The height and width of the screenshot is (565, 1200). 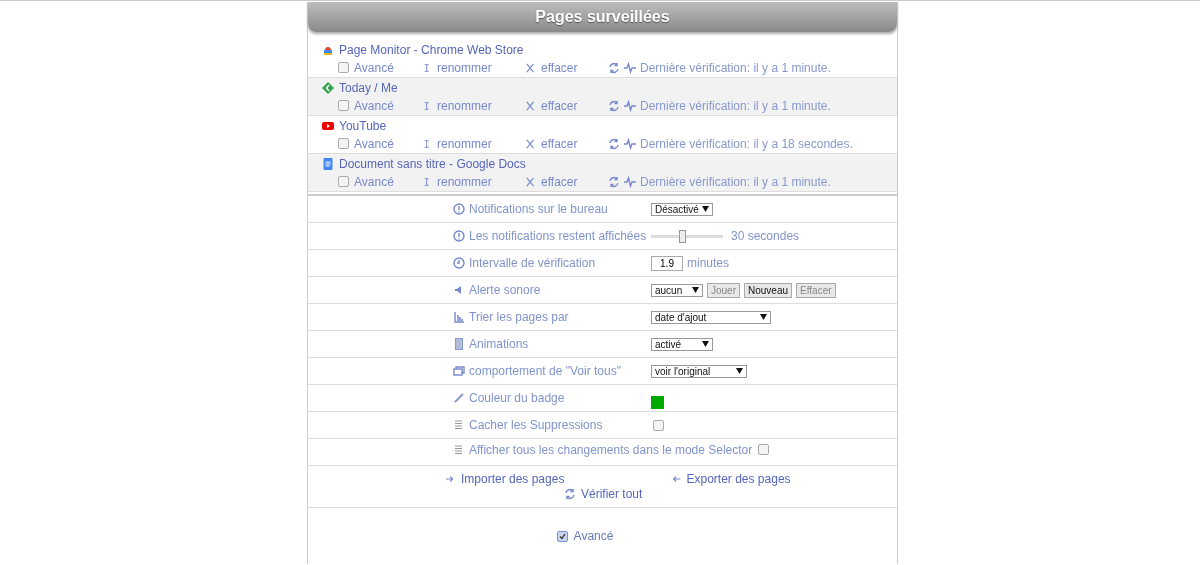 What do you see at coordinates (363, 126) in the screenshot?
I see `page-title-link: YouTube` at bounding box center [363, 126].